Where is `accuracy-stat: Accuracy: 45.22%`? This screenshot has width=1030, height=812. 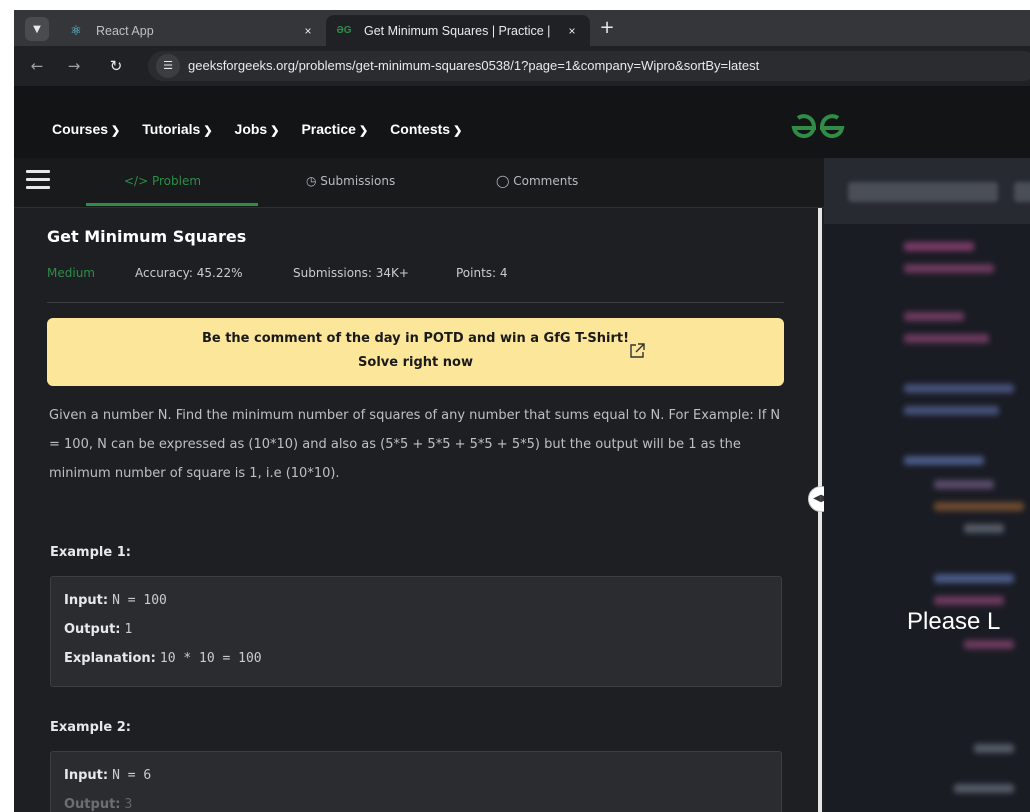 accuracy-stat: Accuracy: 45.22% is located at coordinates (189, 273).